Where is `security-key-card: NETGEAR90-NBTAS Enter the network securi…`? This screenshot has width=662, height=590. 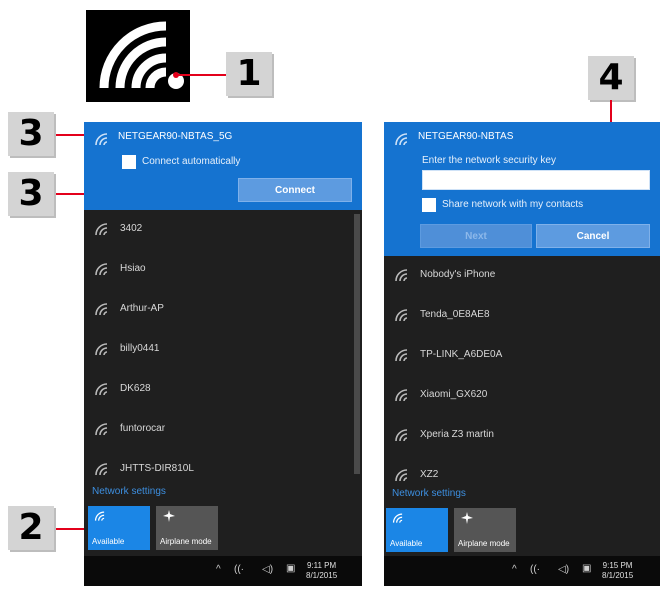 security-key-card: NETGEAR90-NBTAS Enter the network securi… is located at coordinates (522, 189).